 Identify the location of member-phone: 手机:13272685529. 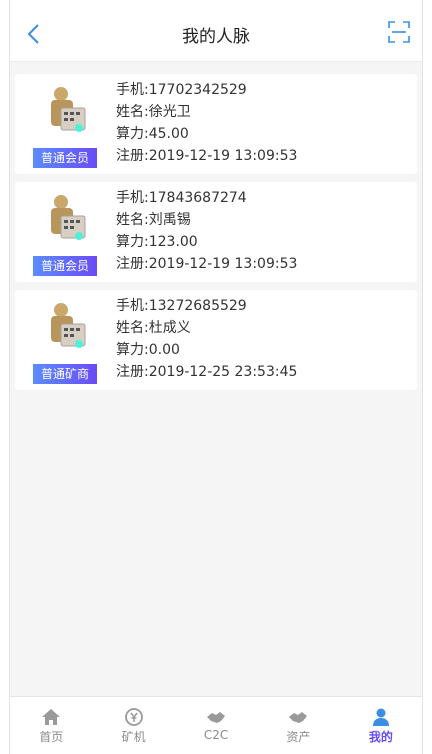
(181, 306).